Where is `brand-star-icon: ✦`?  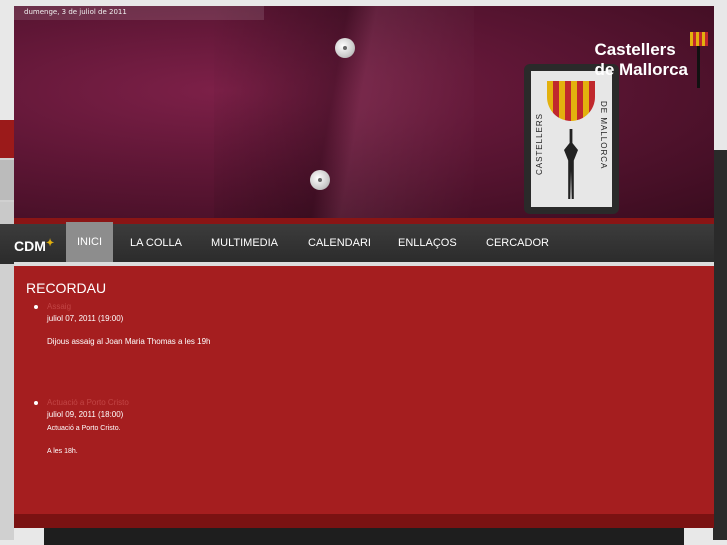 brand-star-icon: ✦ is located at coordinates (50, 243).